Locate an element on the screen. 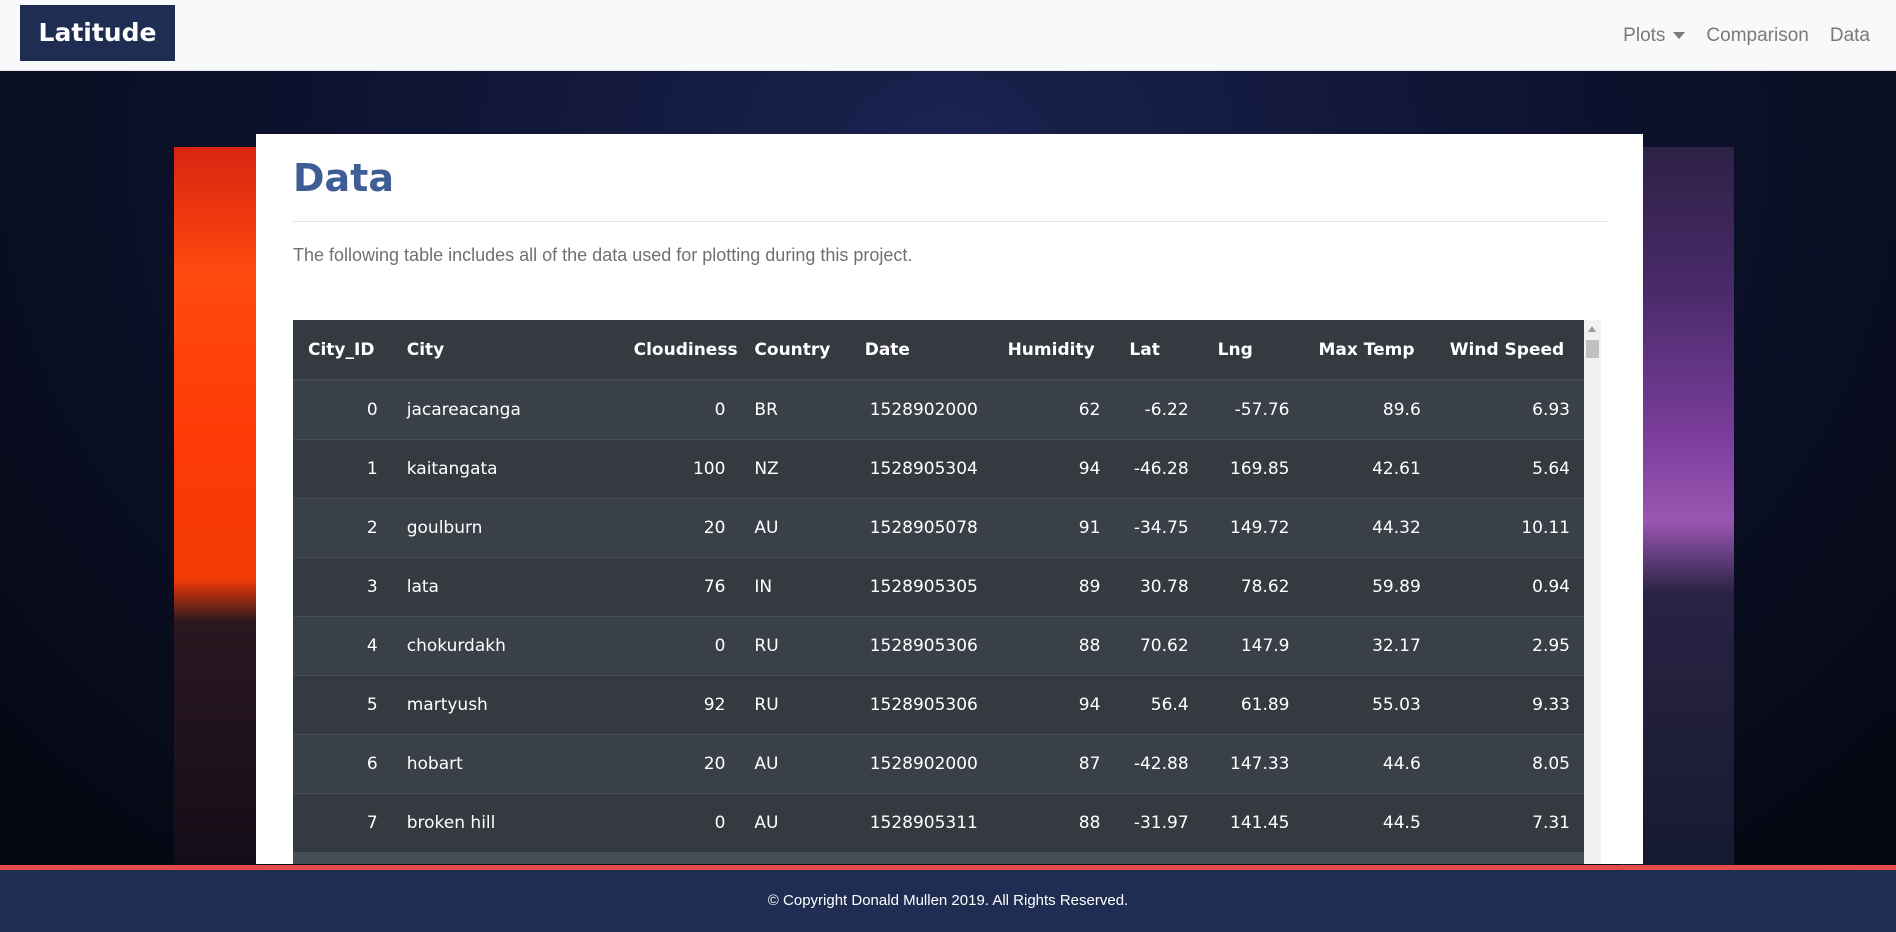  table-cell: 30.78 is located at coordinates (1158, 587).